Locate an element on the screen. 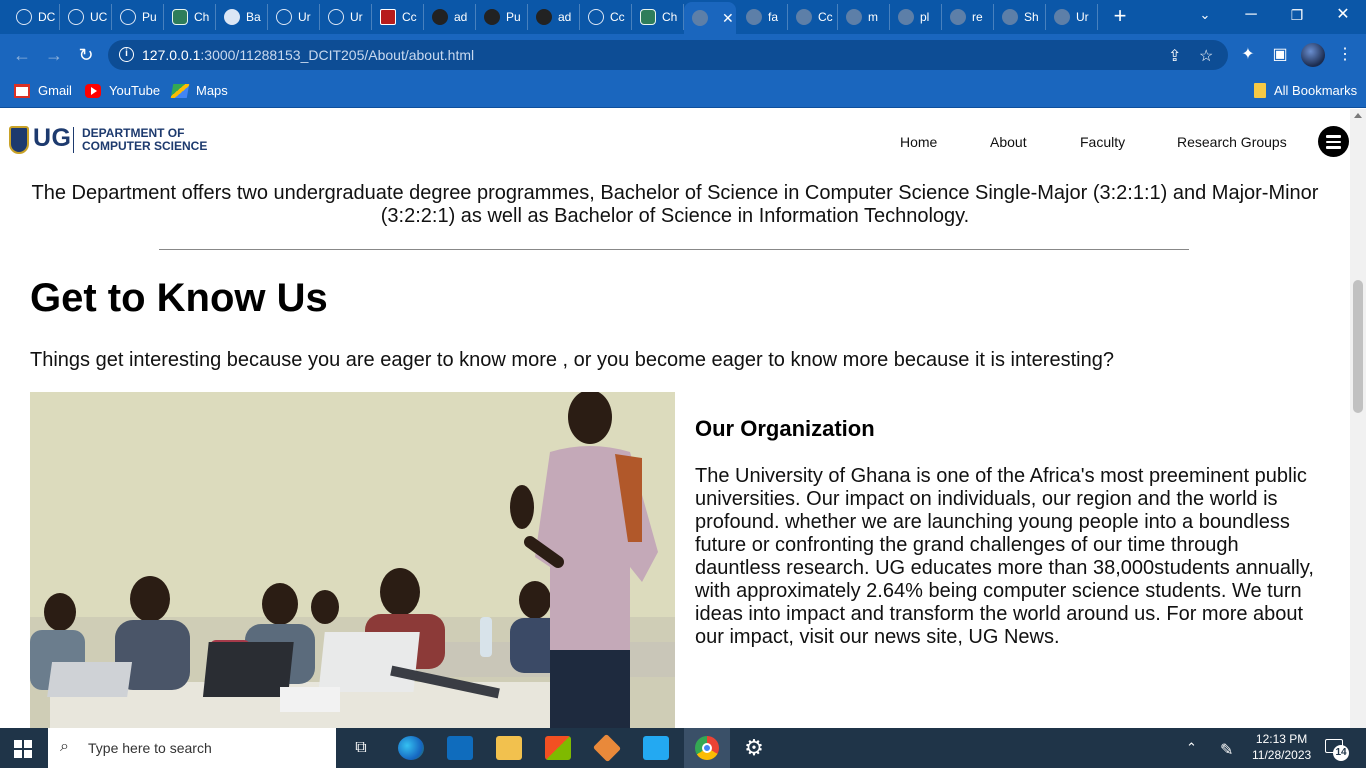 The height and width of the screenshot is (768, 1366). share-icon: ⇪ is located at coordinates (1174, 56).